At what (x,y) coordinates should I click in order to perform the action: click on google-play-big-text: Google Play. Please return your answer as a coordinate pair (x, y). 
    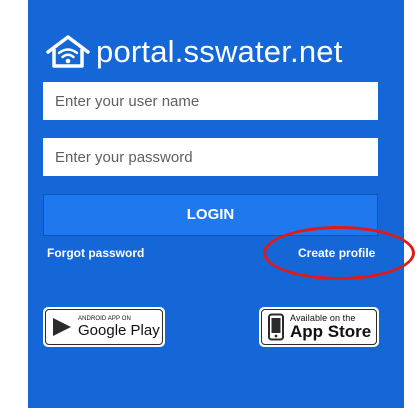
    Looking at the image, I should click on (119, 330).